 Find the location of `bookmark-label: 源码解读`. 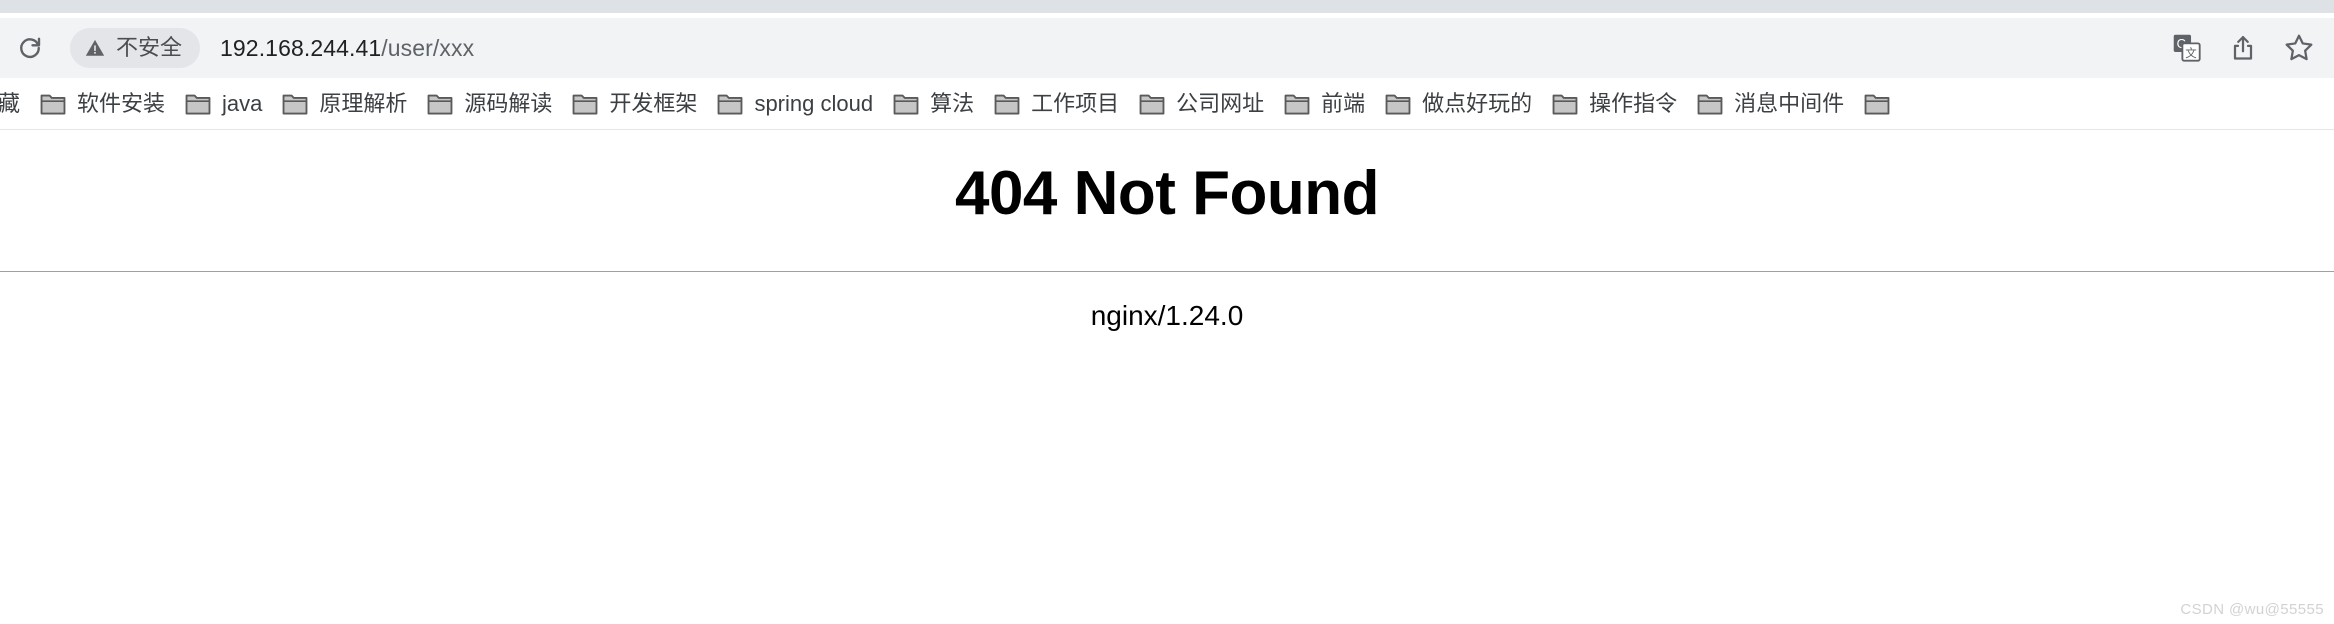

bookmark-label: 源码解读 is located at coordinates (508, 103).